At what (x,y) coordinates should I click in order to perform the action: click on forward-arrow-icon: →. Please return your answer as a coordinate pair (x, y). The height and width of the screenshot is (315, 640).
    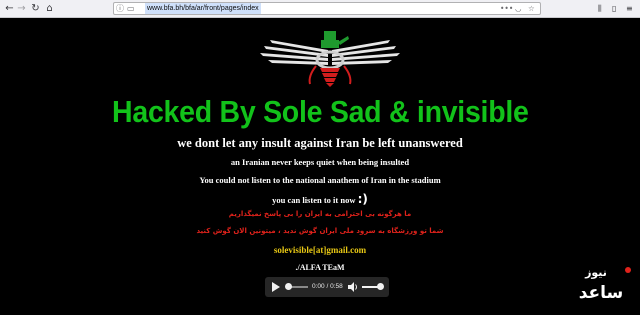
    Looking at the image, I should click on (21, 8).